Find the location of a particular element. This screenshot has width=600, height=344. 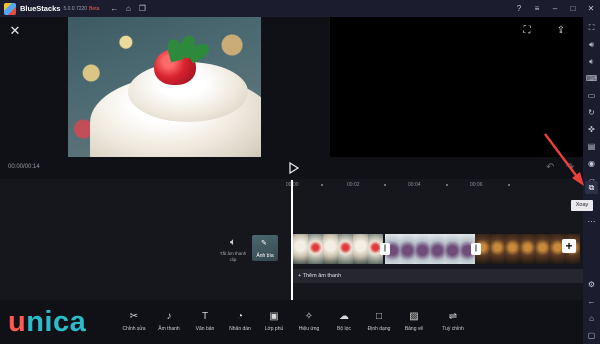

ruler-tick: 00:02 is located at coordinates (353, 185).